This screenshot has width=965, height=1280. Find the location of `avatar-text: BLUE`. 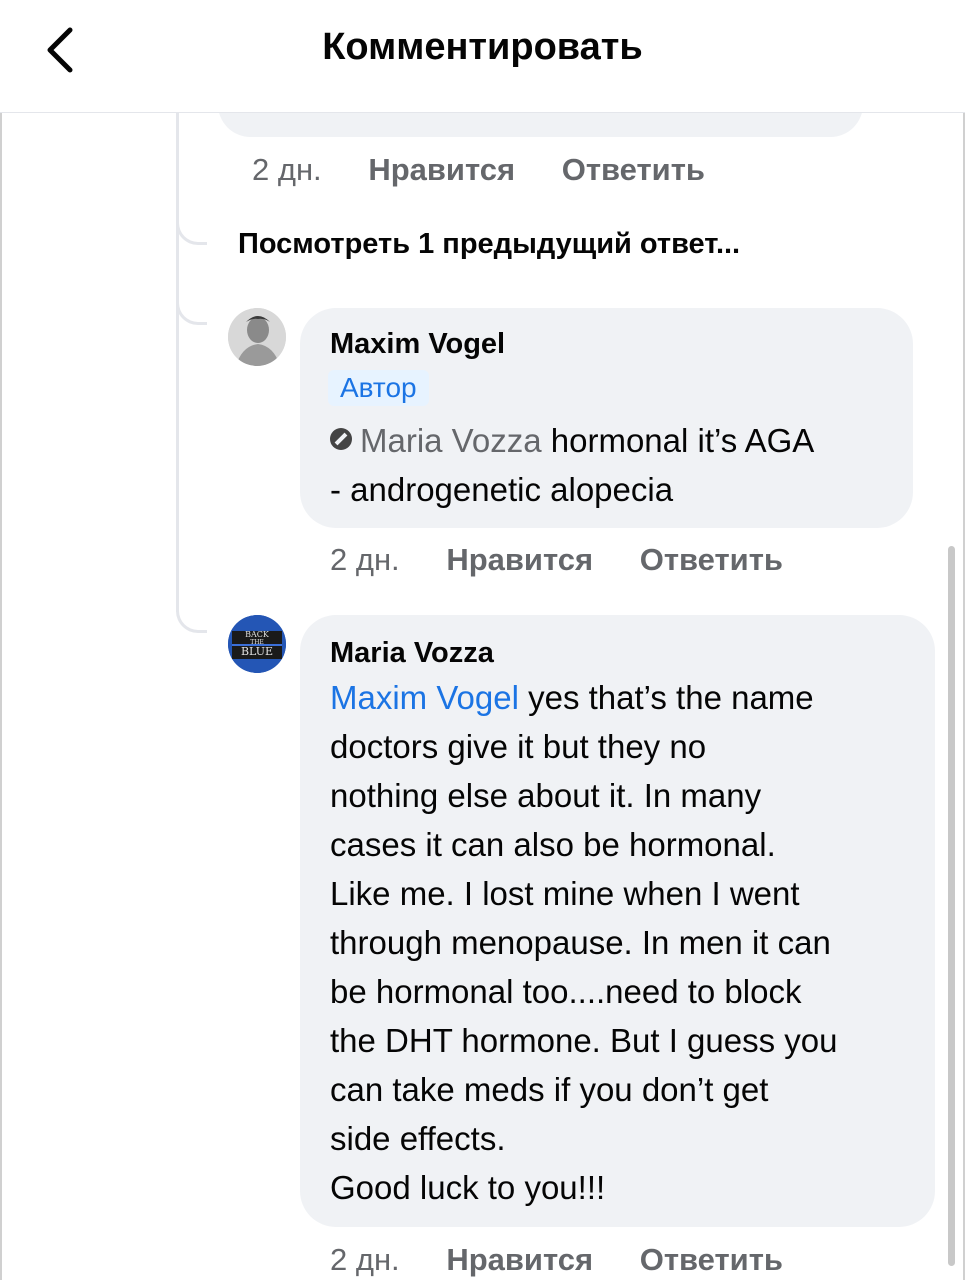

avatar-text: BLUE is located at coordinates (257, 651).